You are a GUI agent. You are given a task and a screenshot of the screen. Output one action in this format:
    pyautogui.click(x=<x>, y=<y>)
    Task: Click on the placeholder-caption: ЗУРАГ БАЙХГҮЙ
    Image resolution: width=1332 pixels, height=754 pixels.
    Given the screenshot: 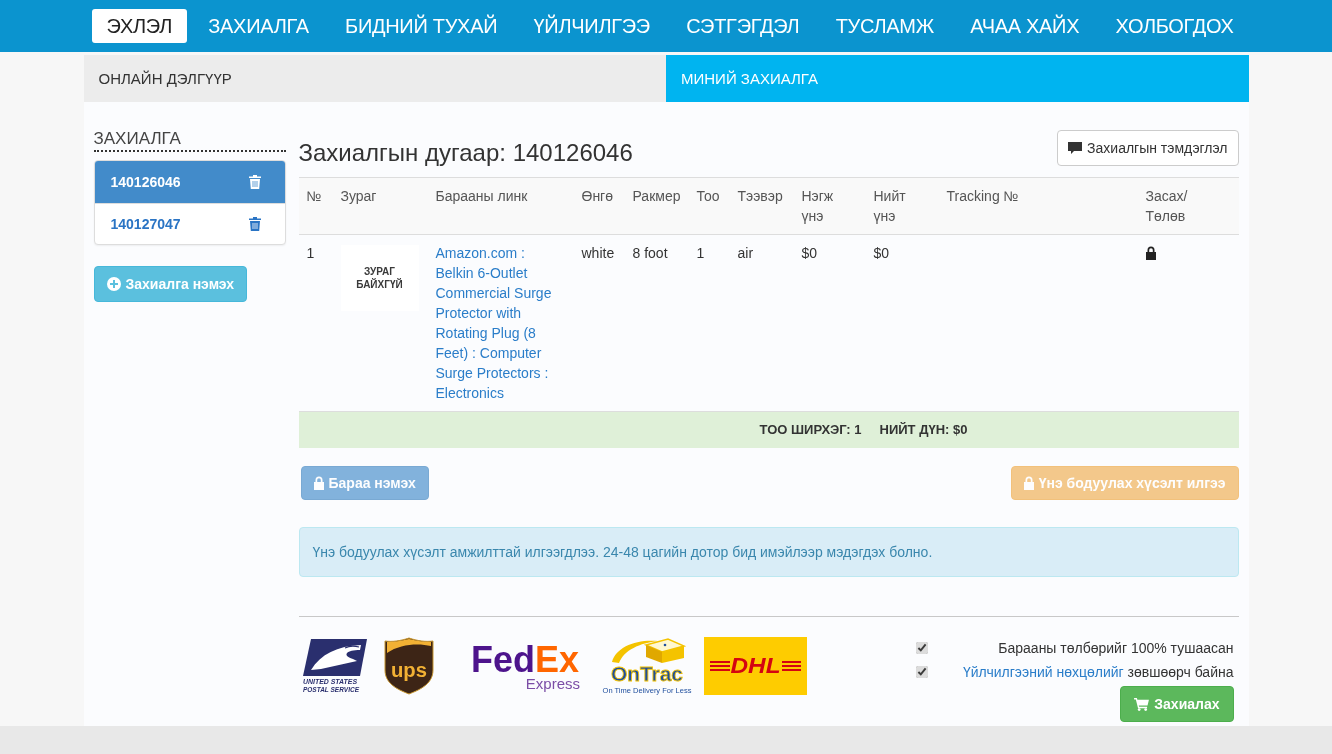 What is the action you would take?
    pyautogui.click(x=379, y=278)
    